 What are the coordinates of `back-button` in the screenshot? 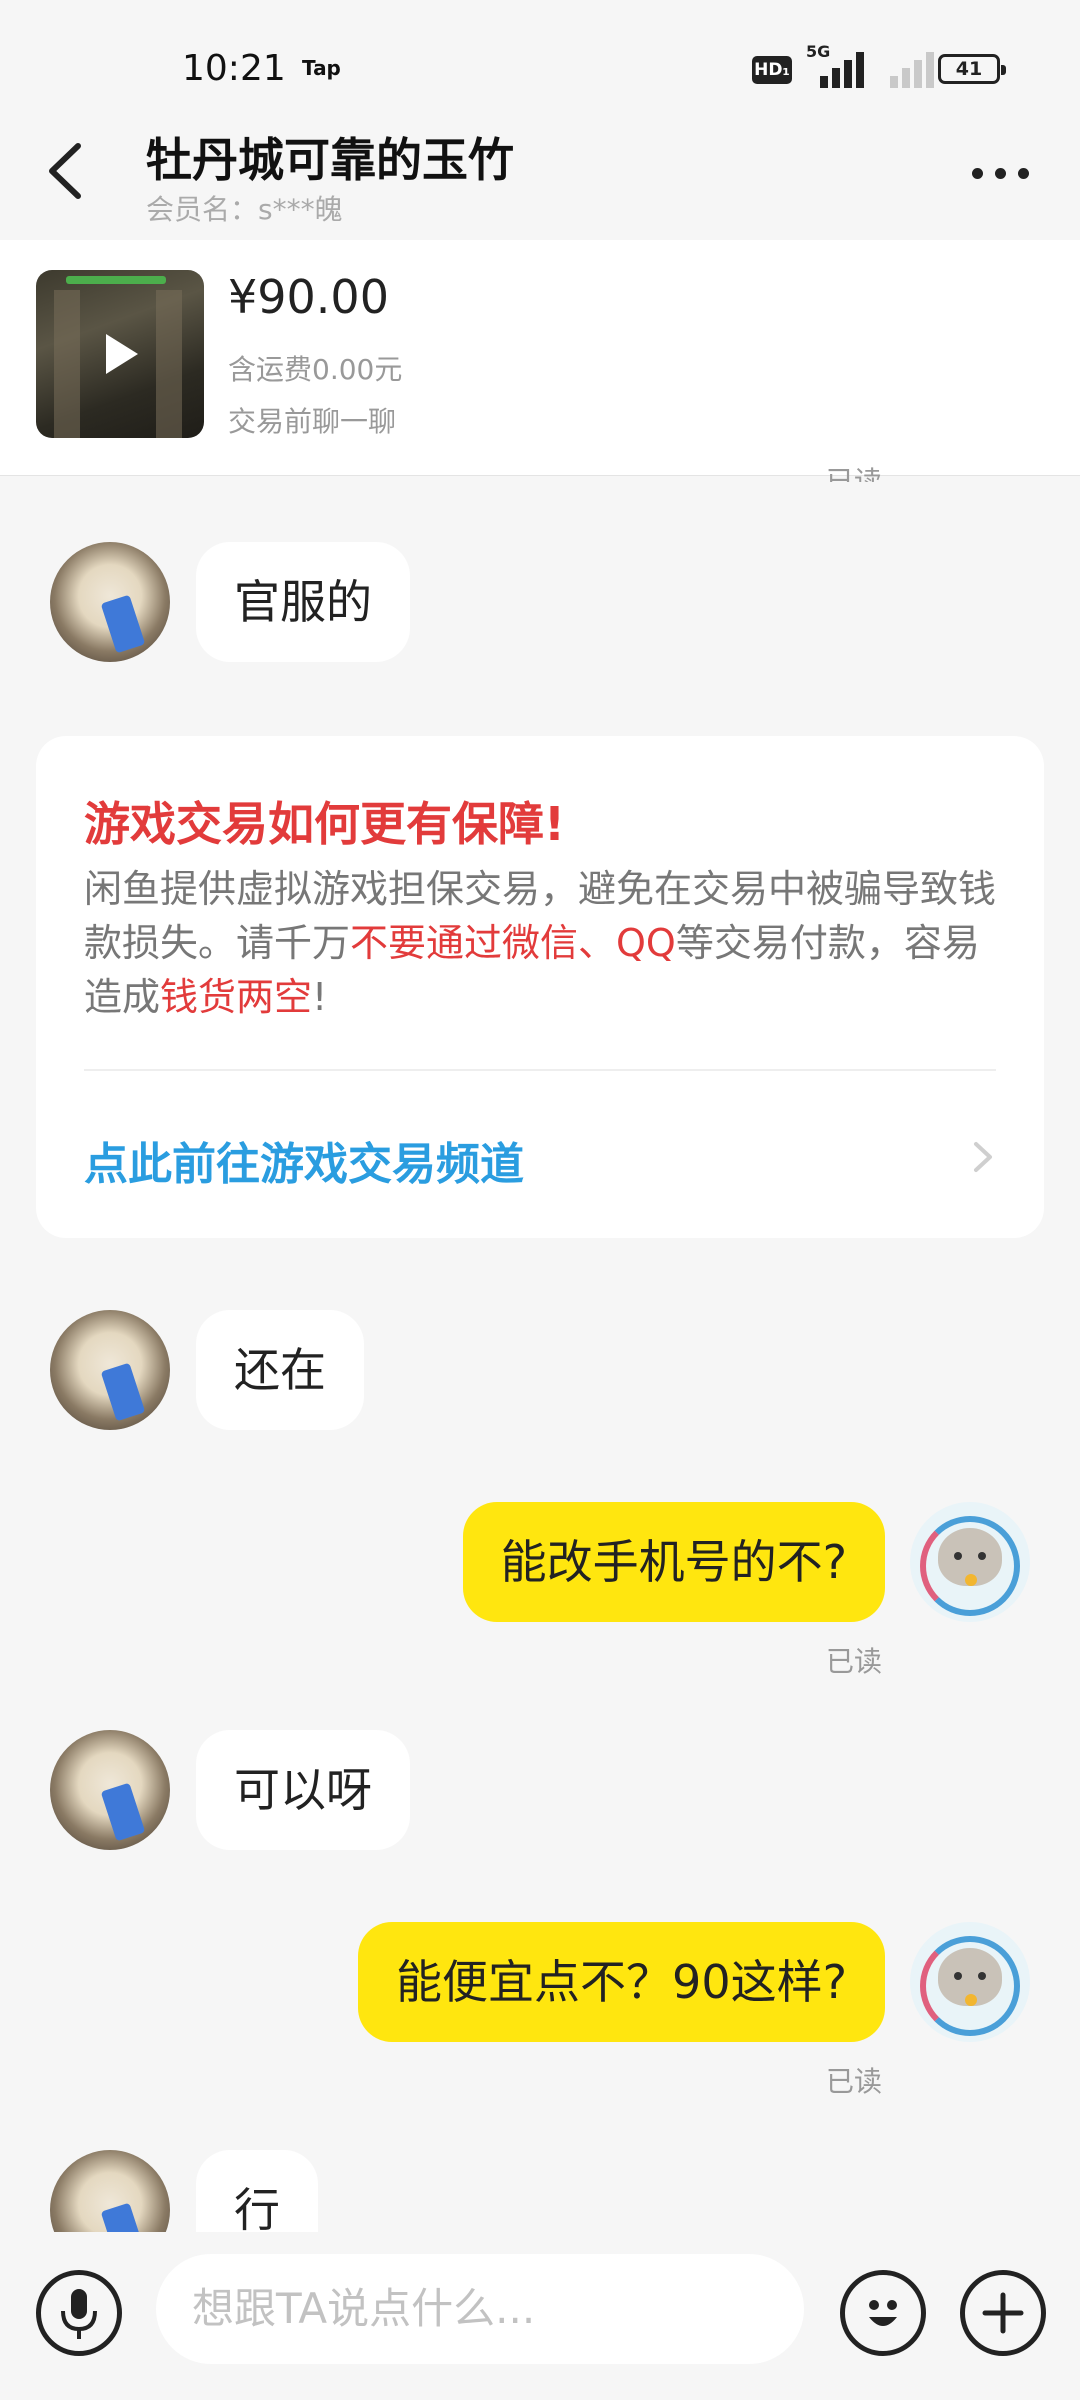 It's located at (70, 171).